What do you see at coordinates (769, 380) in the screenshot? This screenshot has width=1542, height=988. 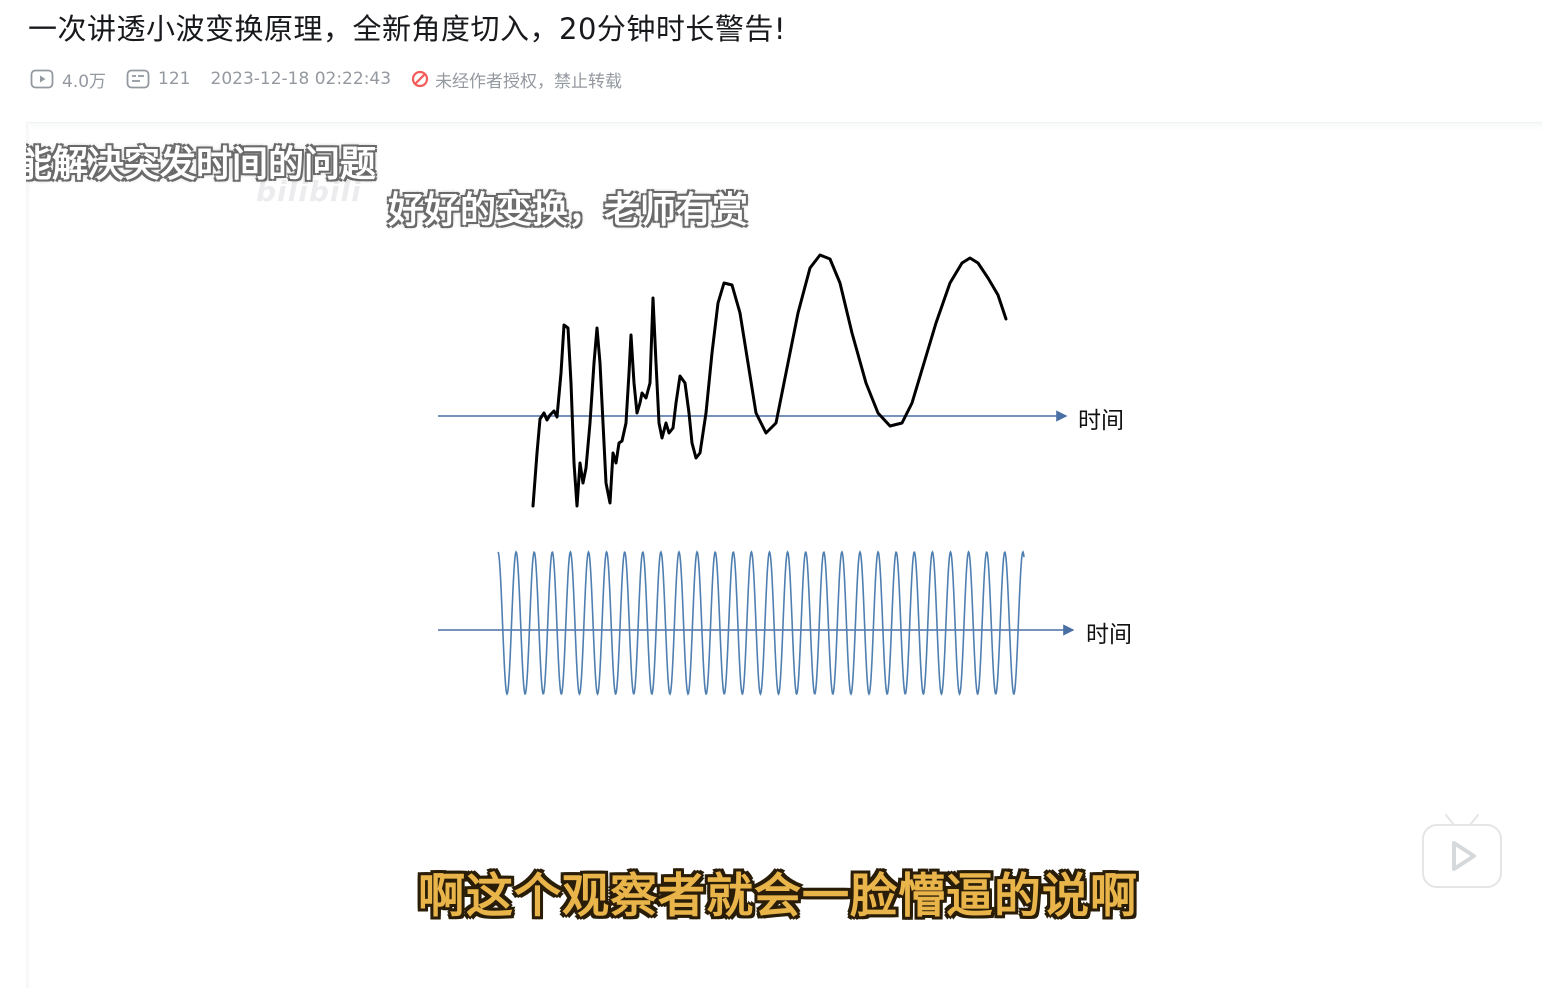 I see `non-stationary-signal` at bounding box center [769, 380].